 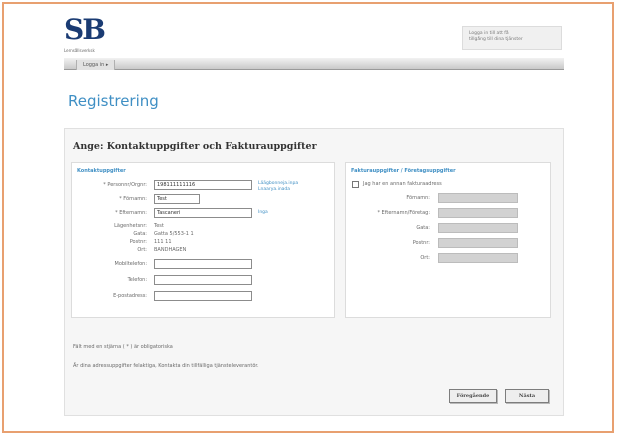 I want to click on invoice-gata-label: Gata:, so click(x=423, y=228).